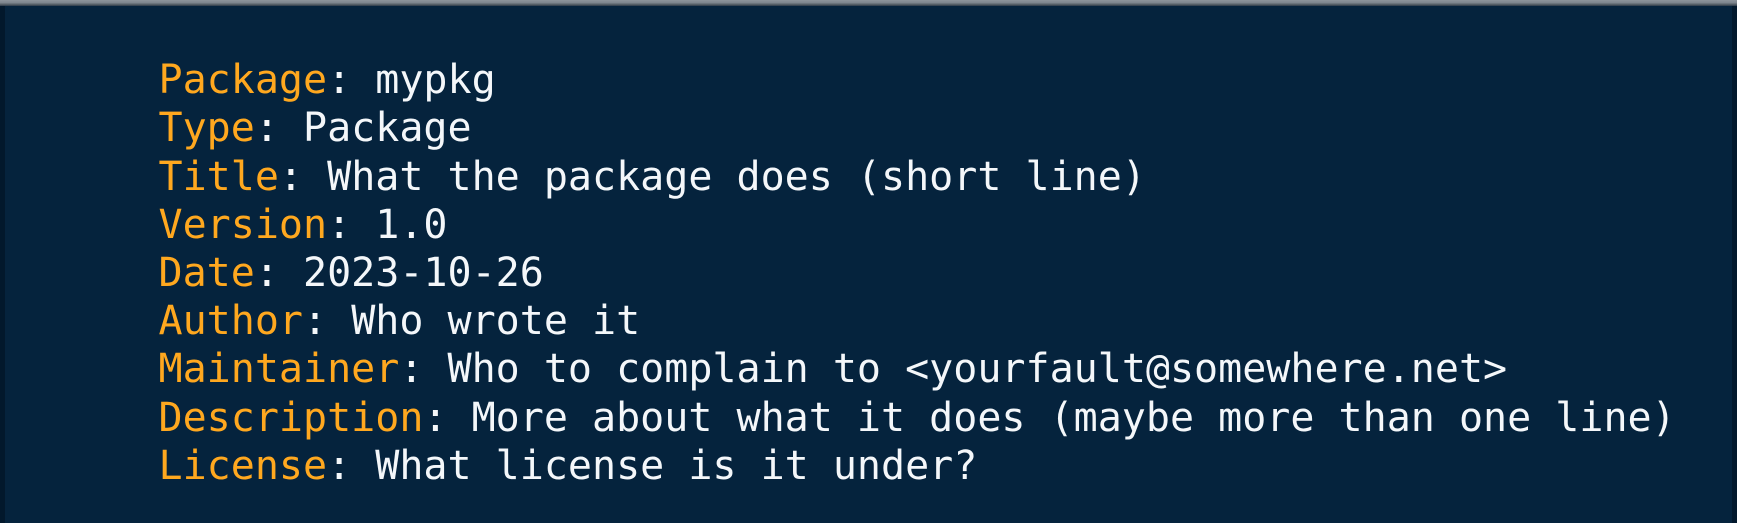 The height and width of the screenshot is (523, 1737). What do you see at coordinates (435, 80) in the screenshot?
I see `field-value-text: mypkg` at bounding box center [435, 80].